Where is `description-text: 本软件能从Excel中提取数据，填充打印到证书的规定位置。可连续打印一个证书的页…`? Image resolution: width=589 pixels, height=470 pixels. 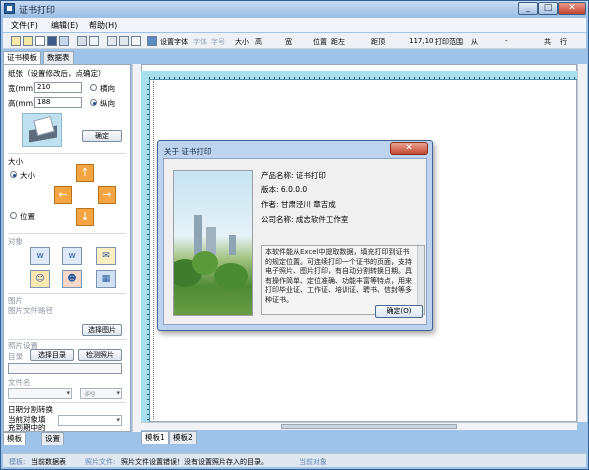 description-text: 本软件能从Excel中提取数据，填充打印到证书的规定位置。可连续打印一个证书的页… is located at coordinates (338, 276).